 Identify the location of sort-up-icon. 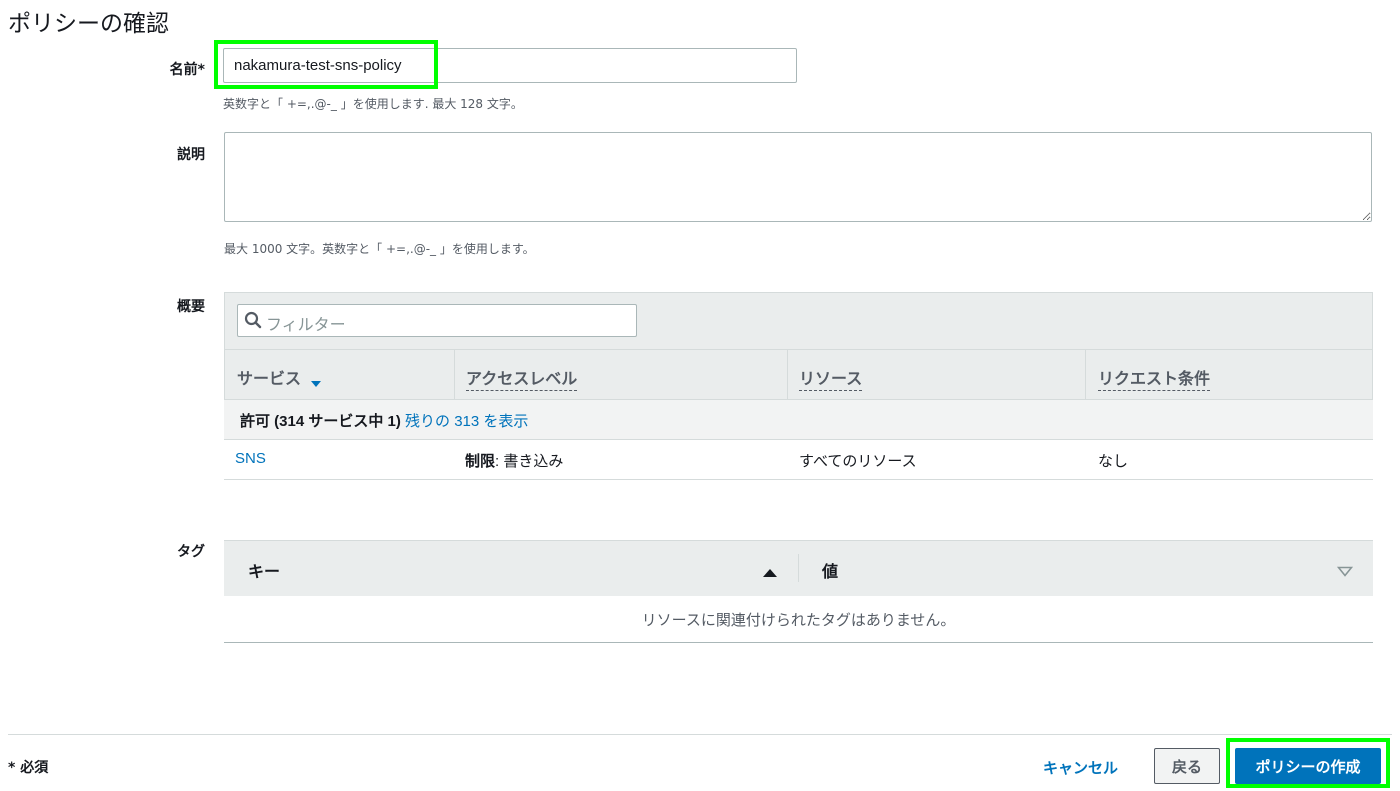
(770, 572).